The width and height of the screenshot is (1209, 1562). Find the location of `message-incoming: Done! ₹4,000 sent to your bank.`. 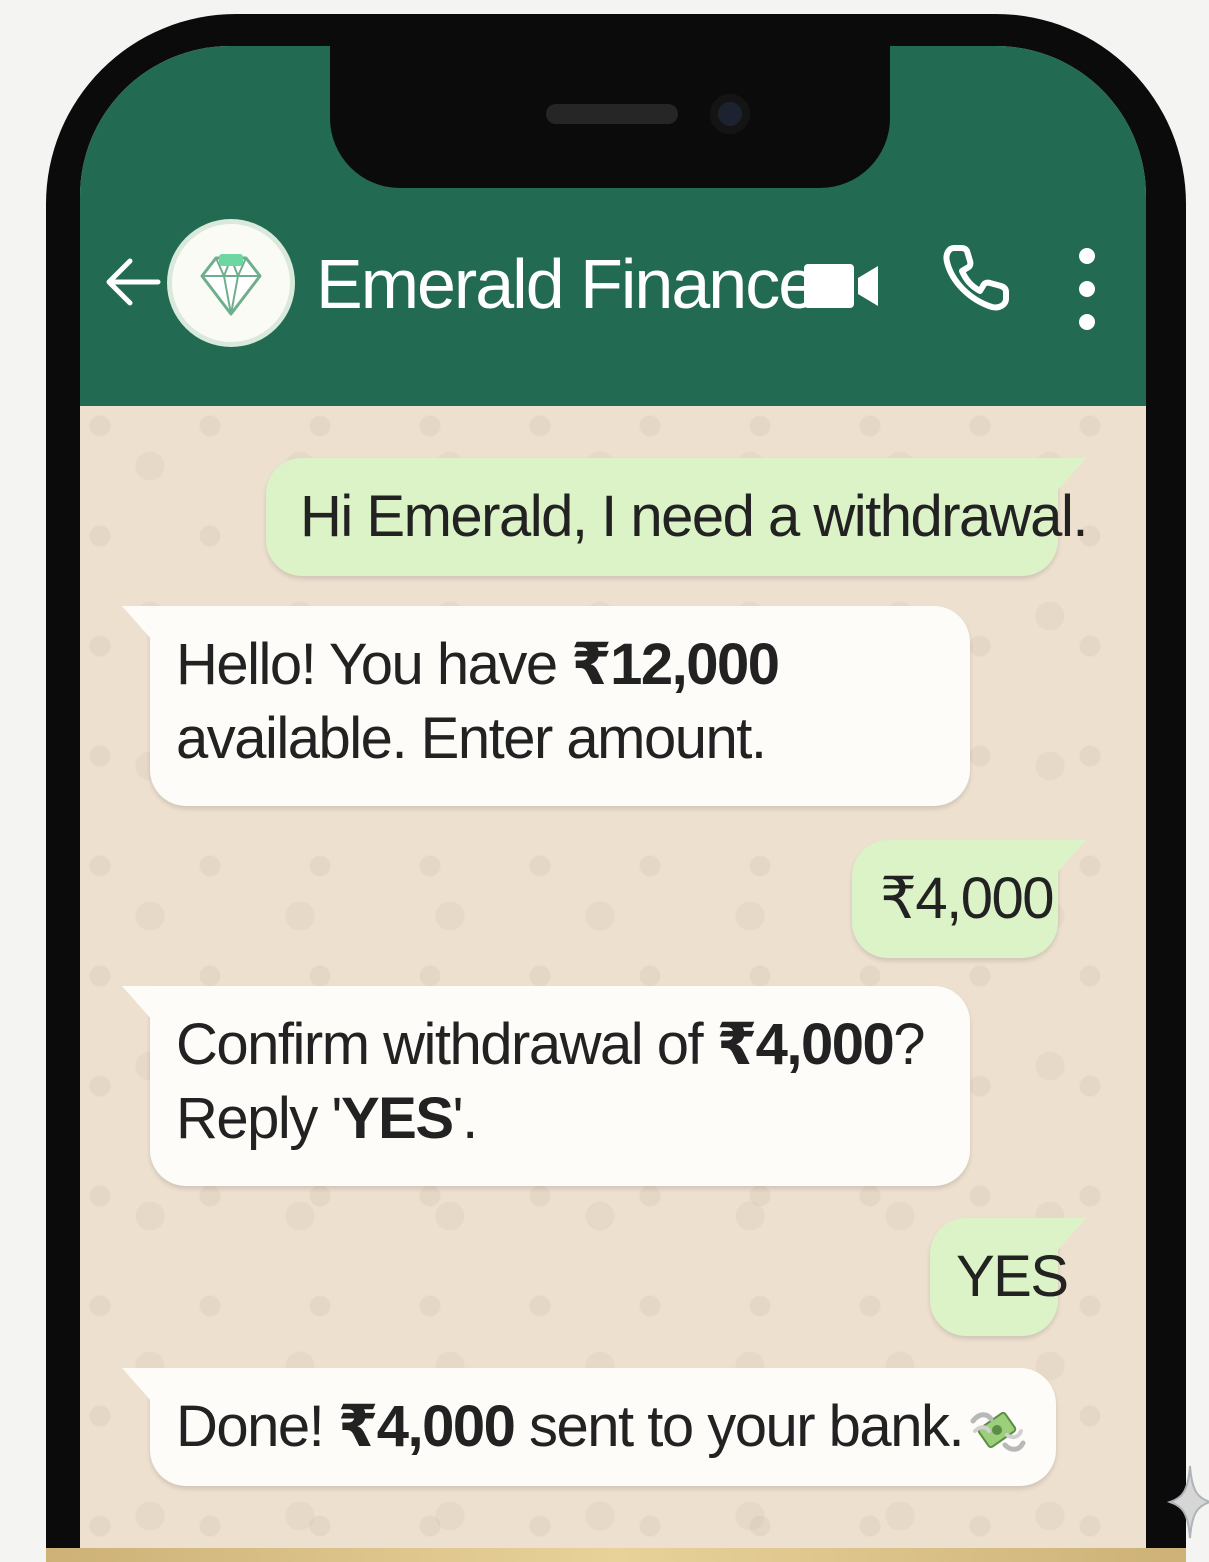

message-incoming: Done! ₹4,000 sent to your bank. is located at coordinates (589, 1427).